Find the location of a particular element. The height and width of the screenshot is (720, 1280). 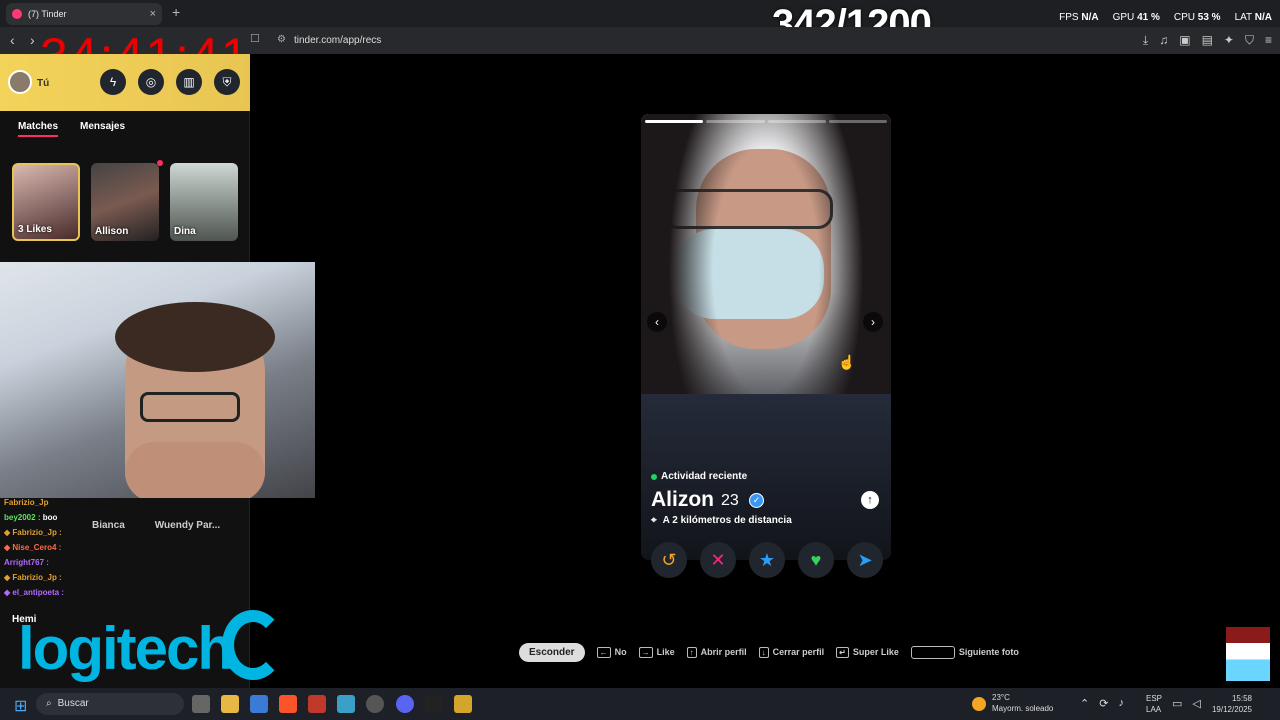

toolbar-icons: ⤓ ♫ ▣ ▤ ✦ ⛉ ≡ is located at coordinates (1207, 40).